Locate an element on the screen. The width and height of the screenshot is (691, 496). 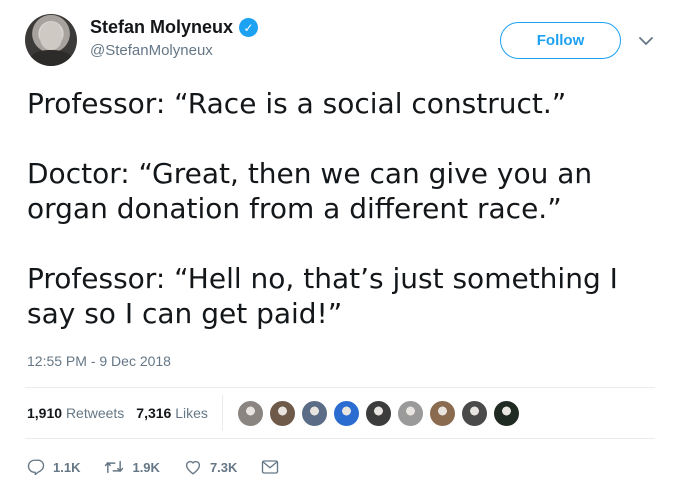
likes-label: Likes is located at coordinates (191, 413).